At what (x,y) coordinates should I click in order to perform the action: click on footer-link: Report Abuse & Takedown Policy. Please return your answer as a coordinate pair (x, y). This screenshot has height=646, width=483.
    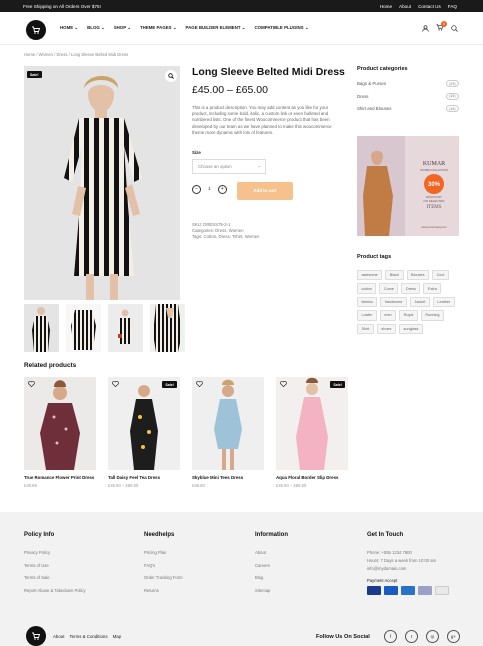
    Looking at the image, I should click on (55, 590).